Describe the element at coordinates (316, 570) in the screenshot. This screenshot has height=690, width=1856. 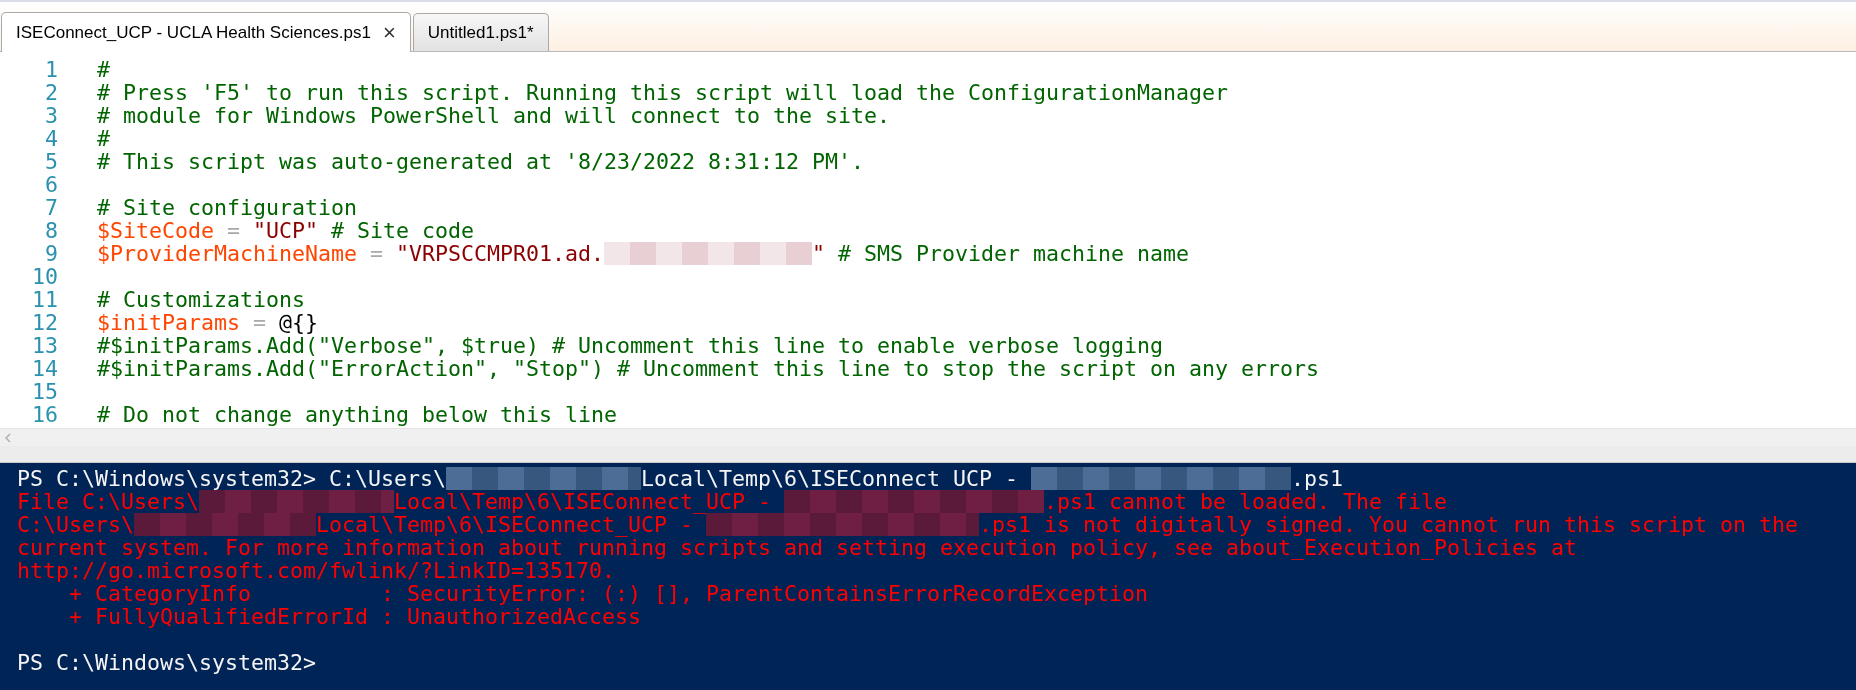
I see `error-text: http://go.microsoft.com/fwlink/?LinkID=135170.` at that location.